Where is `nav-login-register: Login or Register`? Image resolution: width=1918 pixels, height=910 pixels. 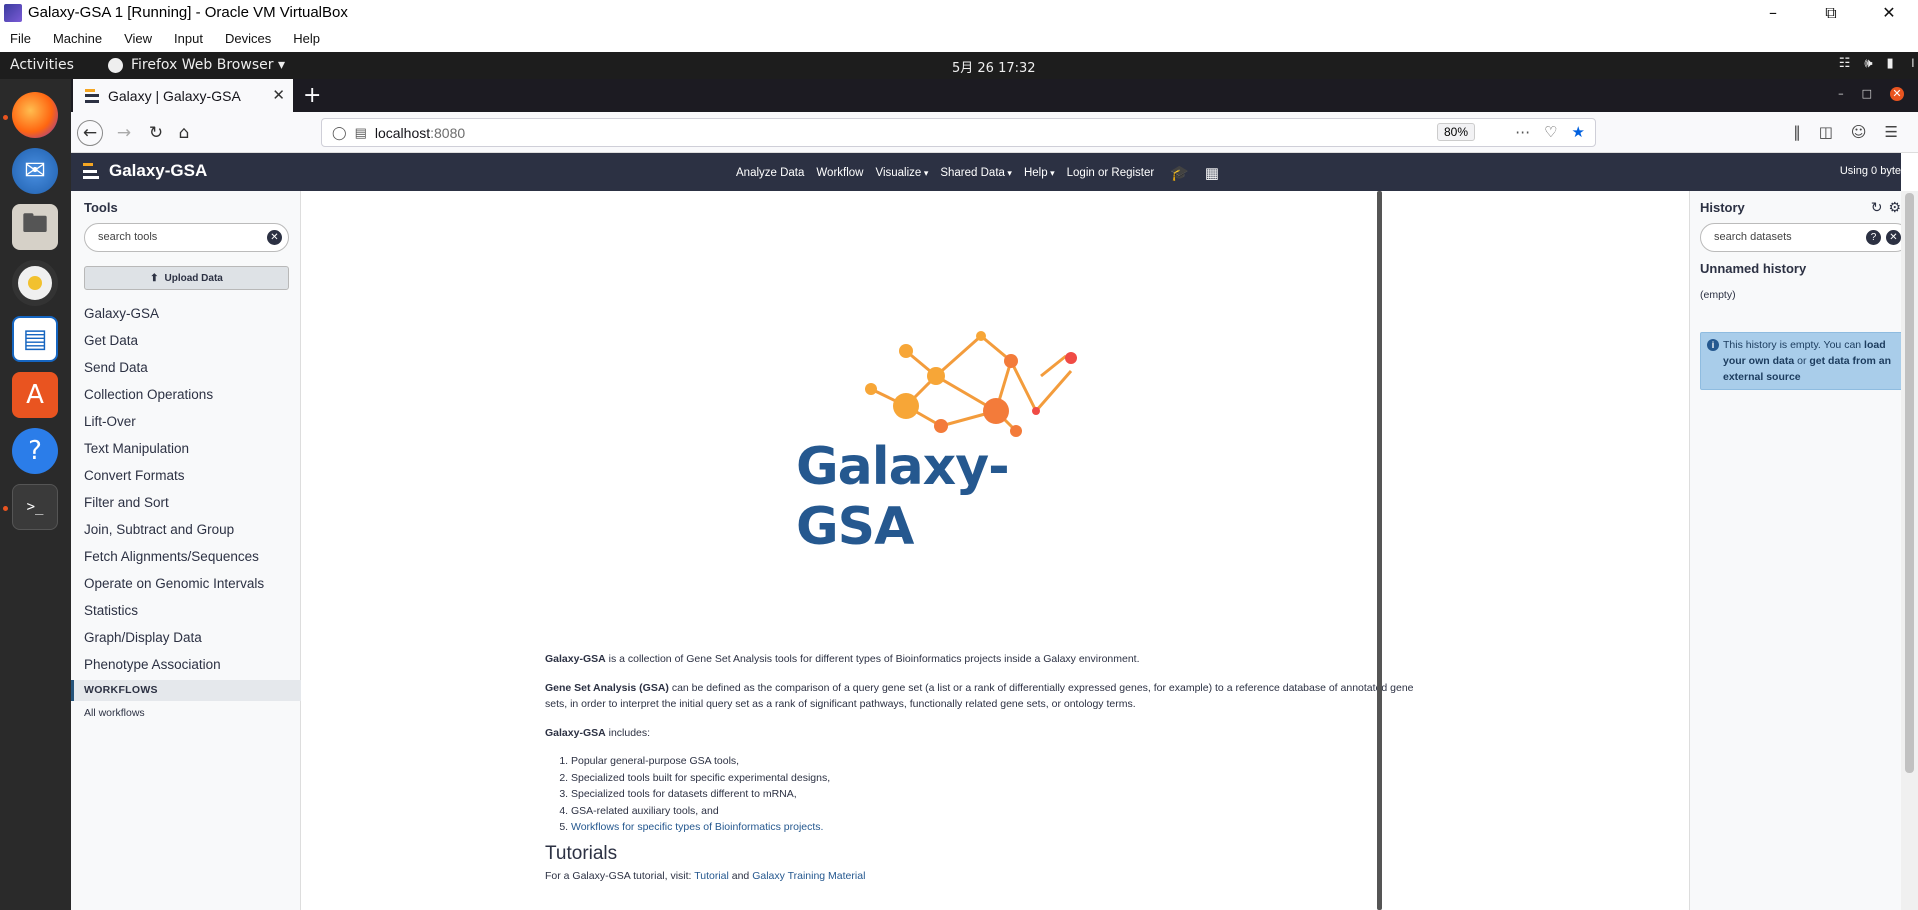
nav-login-register: Login or Register is located at coordinates (1111, 173).